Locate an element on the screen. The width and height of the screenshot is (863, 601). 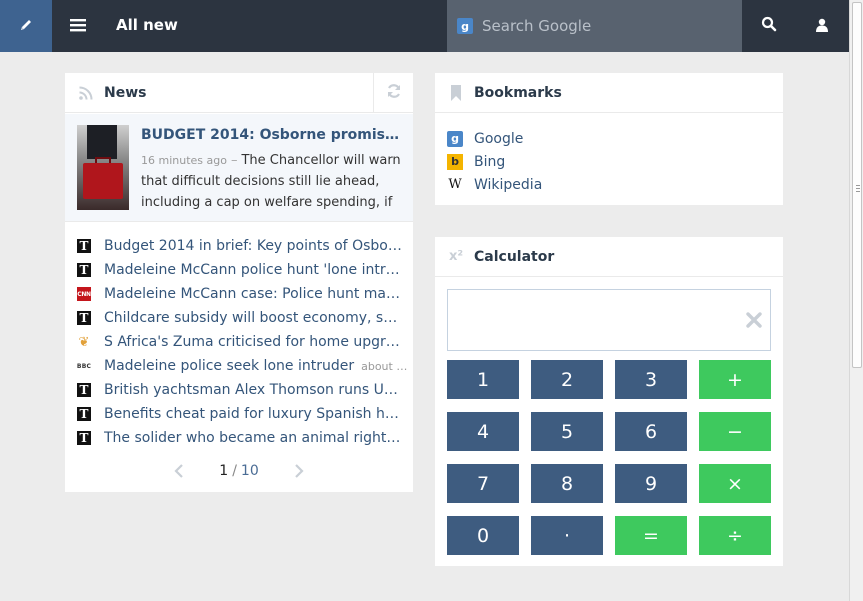
refresh-icon is located at coordinates (394, 93).